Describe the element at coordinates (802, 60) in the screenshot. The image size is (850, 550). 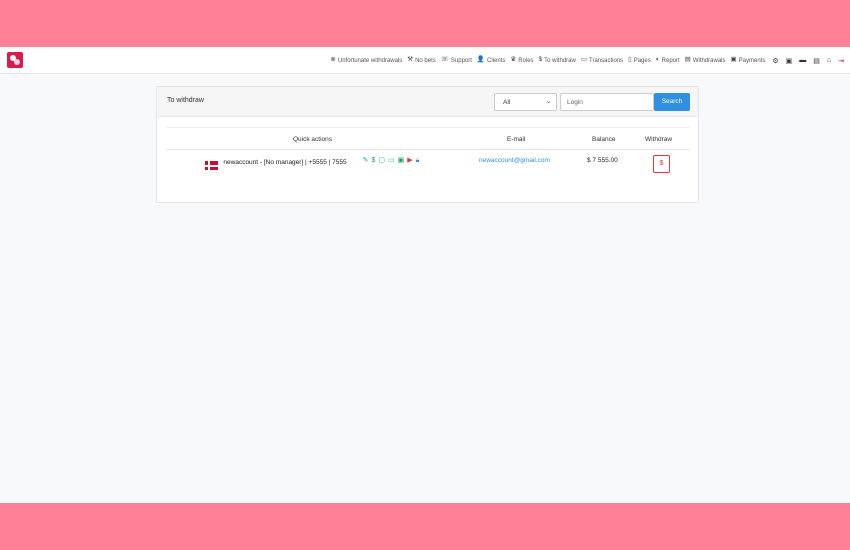
I see `ticket-icon: ▬` at that location.